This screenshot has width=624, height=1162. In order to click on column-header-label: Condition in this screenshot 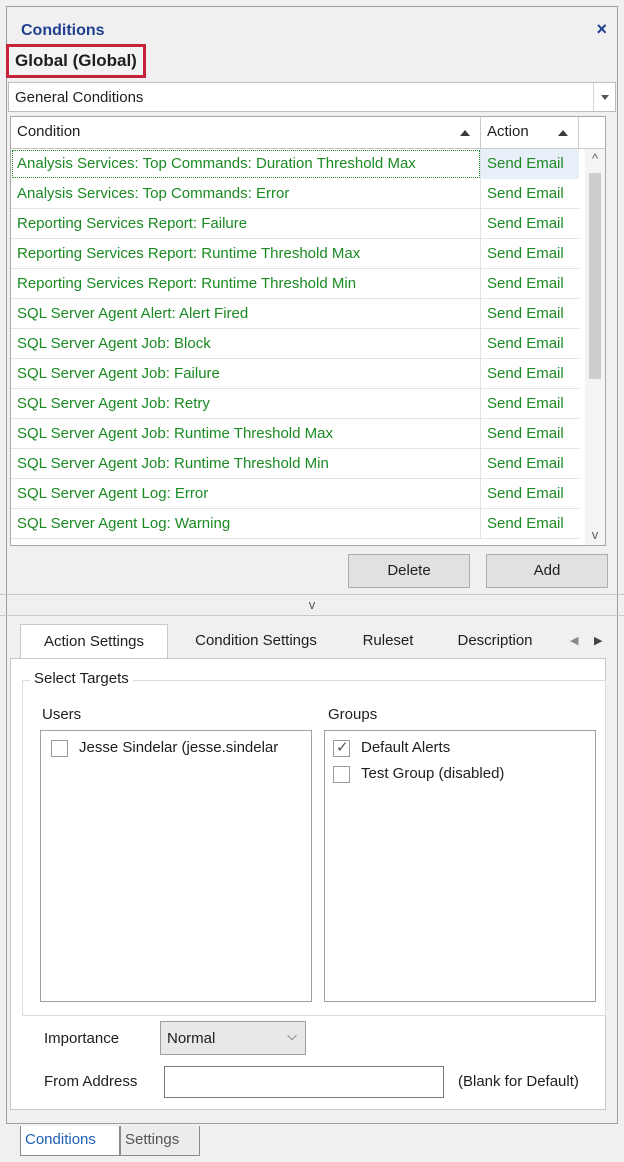, I will do `click(49, 131)`.